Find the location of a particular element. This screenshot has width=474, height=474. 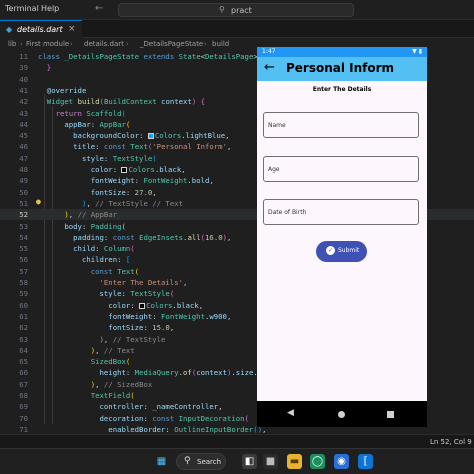

nav-home-icon is located at coordinates (341, 414).